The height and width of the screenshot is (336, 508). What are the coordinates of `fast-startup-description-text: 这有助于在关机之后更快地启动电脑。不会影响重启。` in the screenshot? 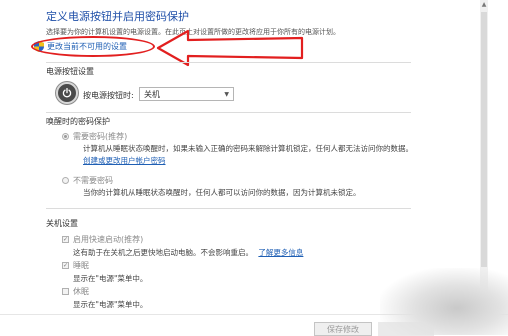 It's located at (163, 252).